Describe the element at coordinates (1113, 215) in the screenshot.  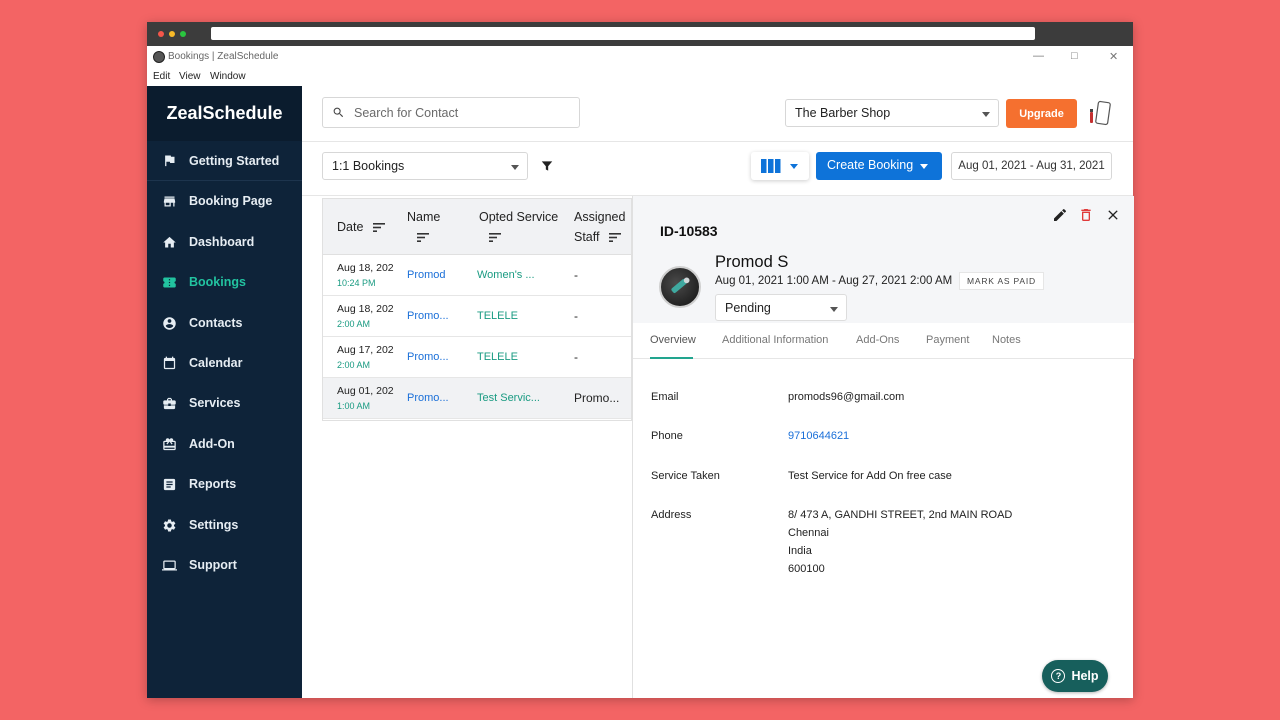
I see `close-icon` at that location.